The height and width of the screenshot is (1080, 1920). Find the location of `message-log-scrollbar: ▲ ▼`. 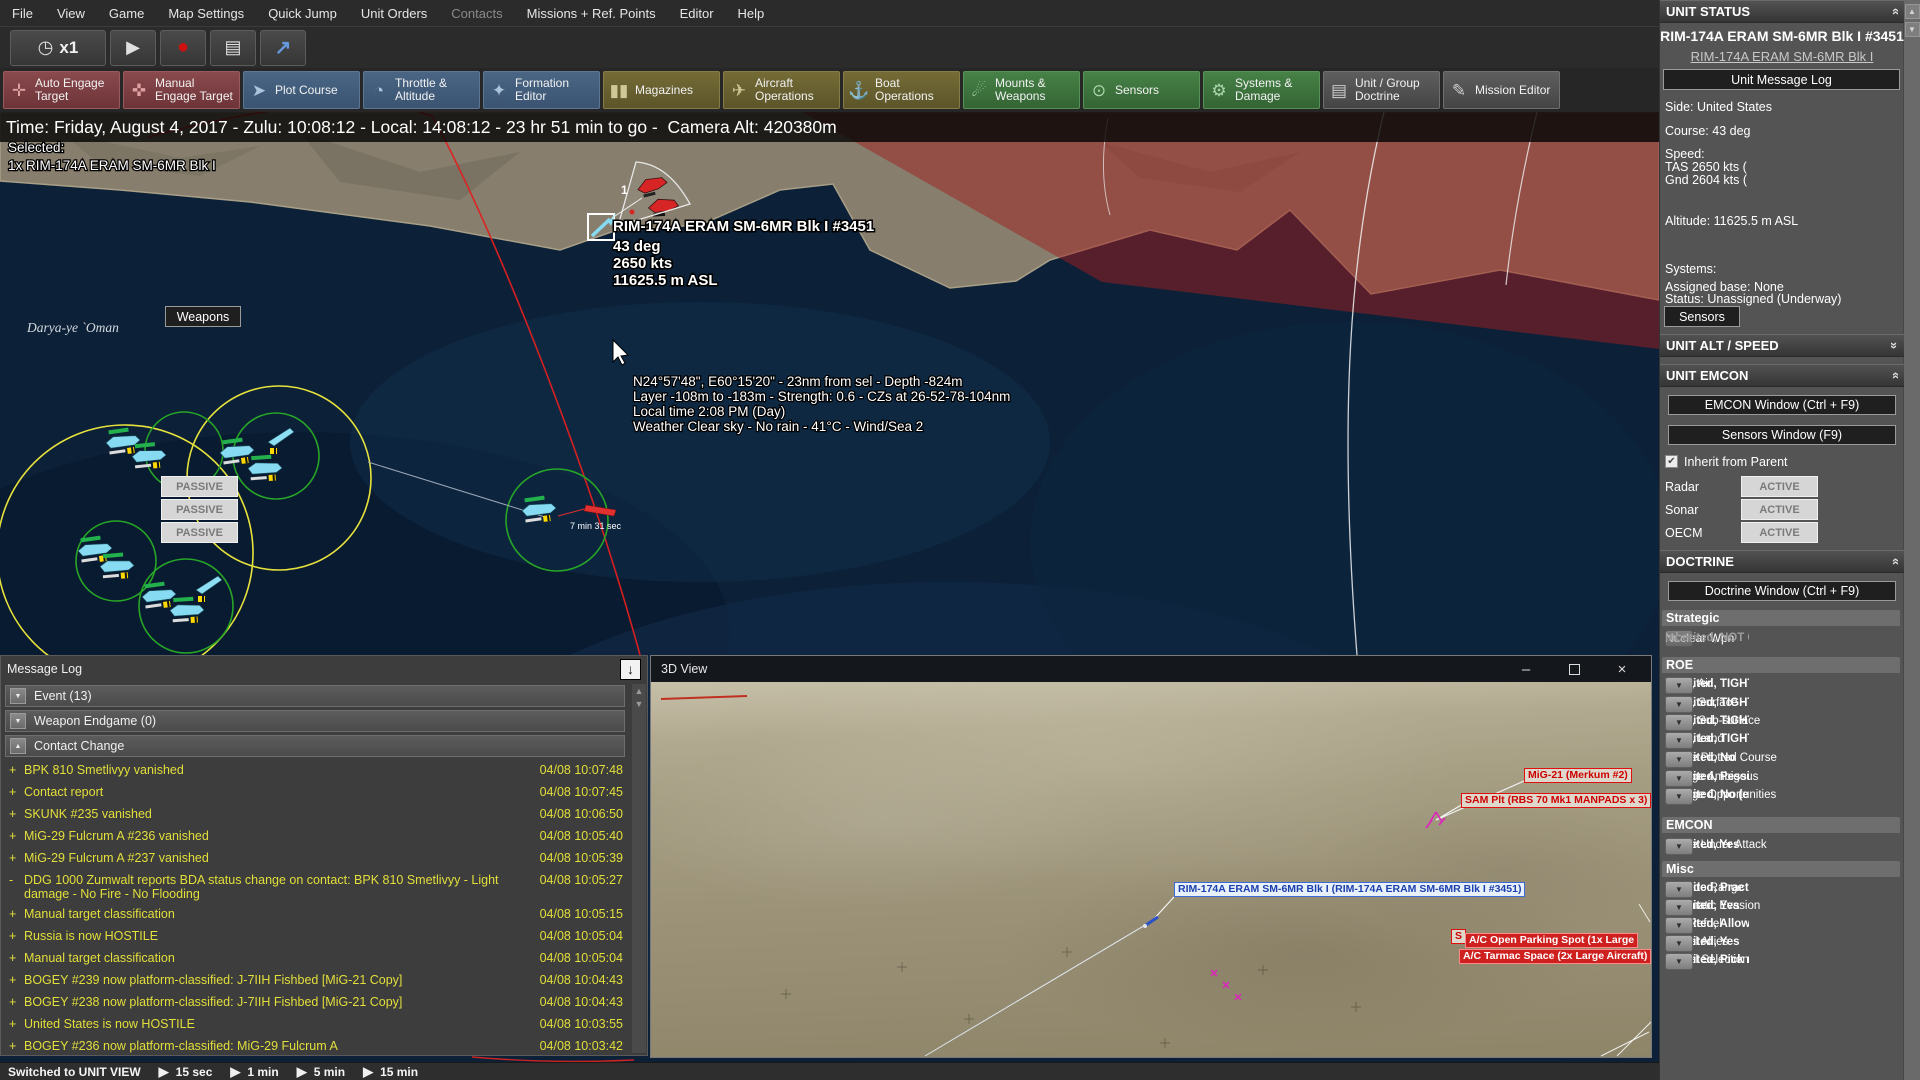

message-log-scrollbar: ▲ ▼ is located at coordinates (639, 868).